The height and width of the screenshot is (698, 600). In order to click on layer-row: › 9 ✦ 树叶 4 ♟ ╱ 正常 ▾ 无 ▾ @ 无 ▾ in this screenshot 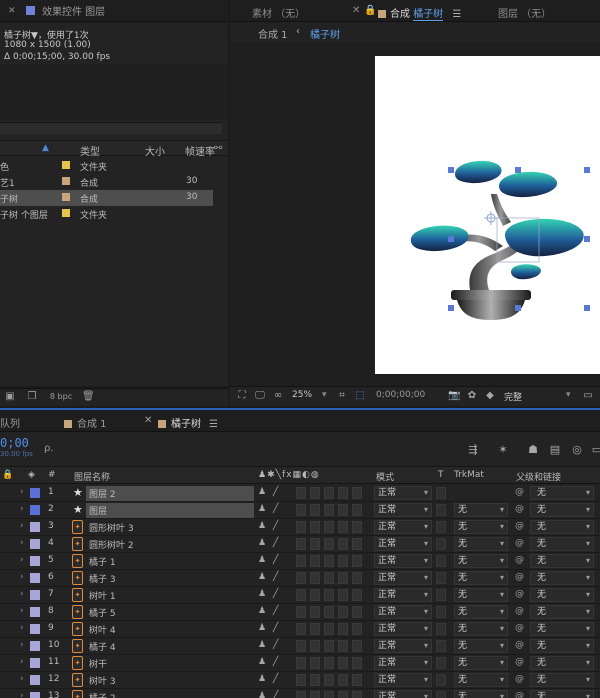, I will do `click(300, 629)`.